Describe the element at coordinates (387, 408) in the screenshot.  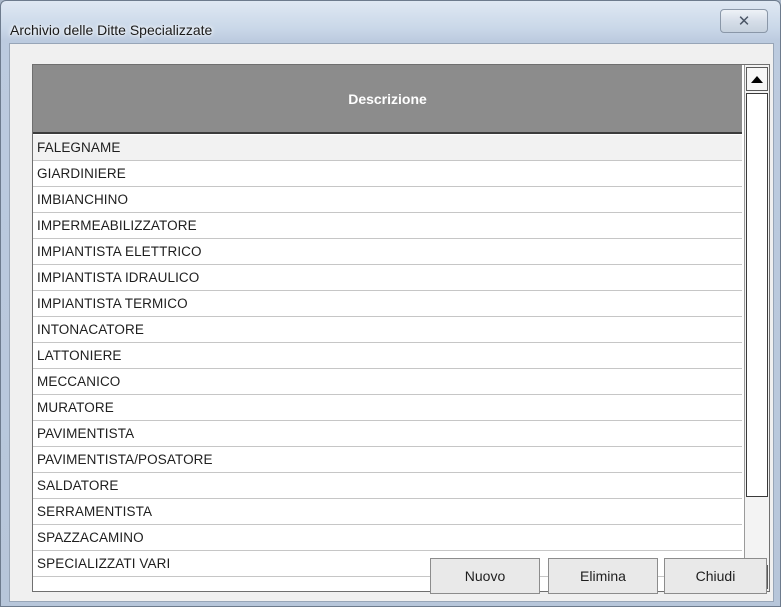
I see `table-row: MURATORE` at that location.